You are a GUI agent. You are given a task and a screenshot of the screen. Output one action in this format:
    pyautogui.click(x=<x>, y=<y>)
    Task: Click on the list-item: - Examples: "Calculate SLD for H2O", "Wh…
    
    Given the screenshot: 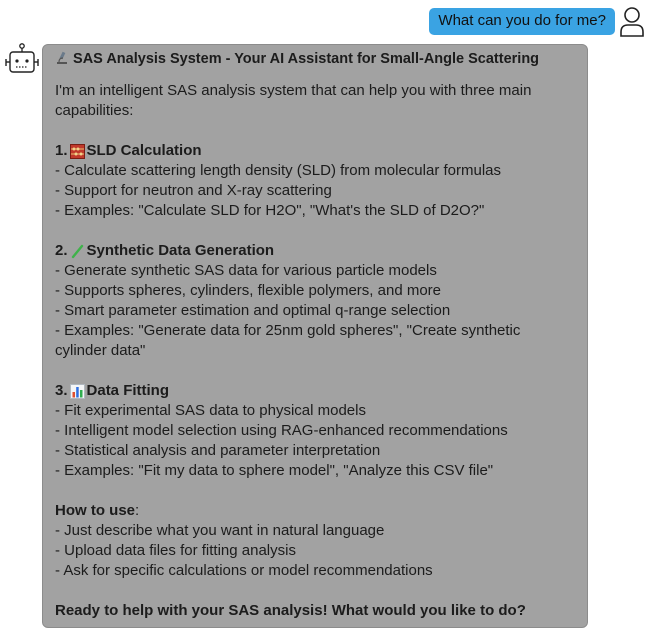 What is the action you would take?
    pyautogui.click(x=270, y=210)
    